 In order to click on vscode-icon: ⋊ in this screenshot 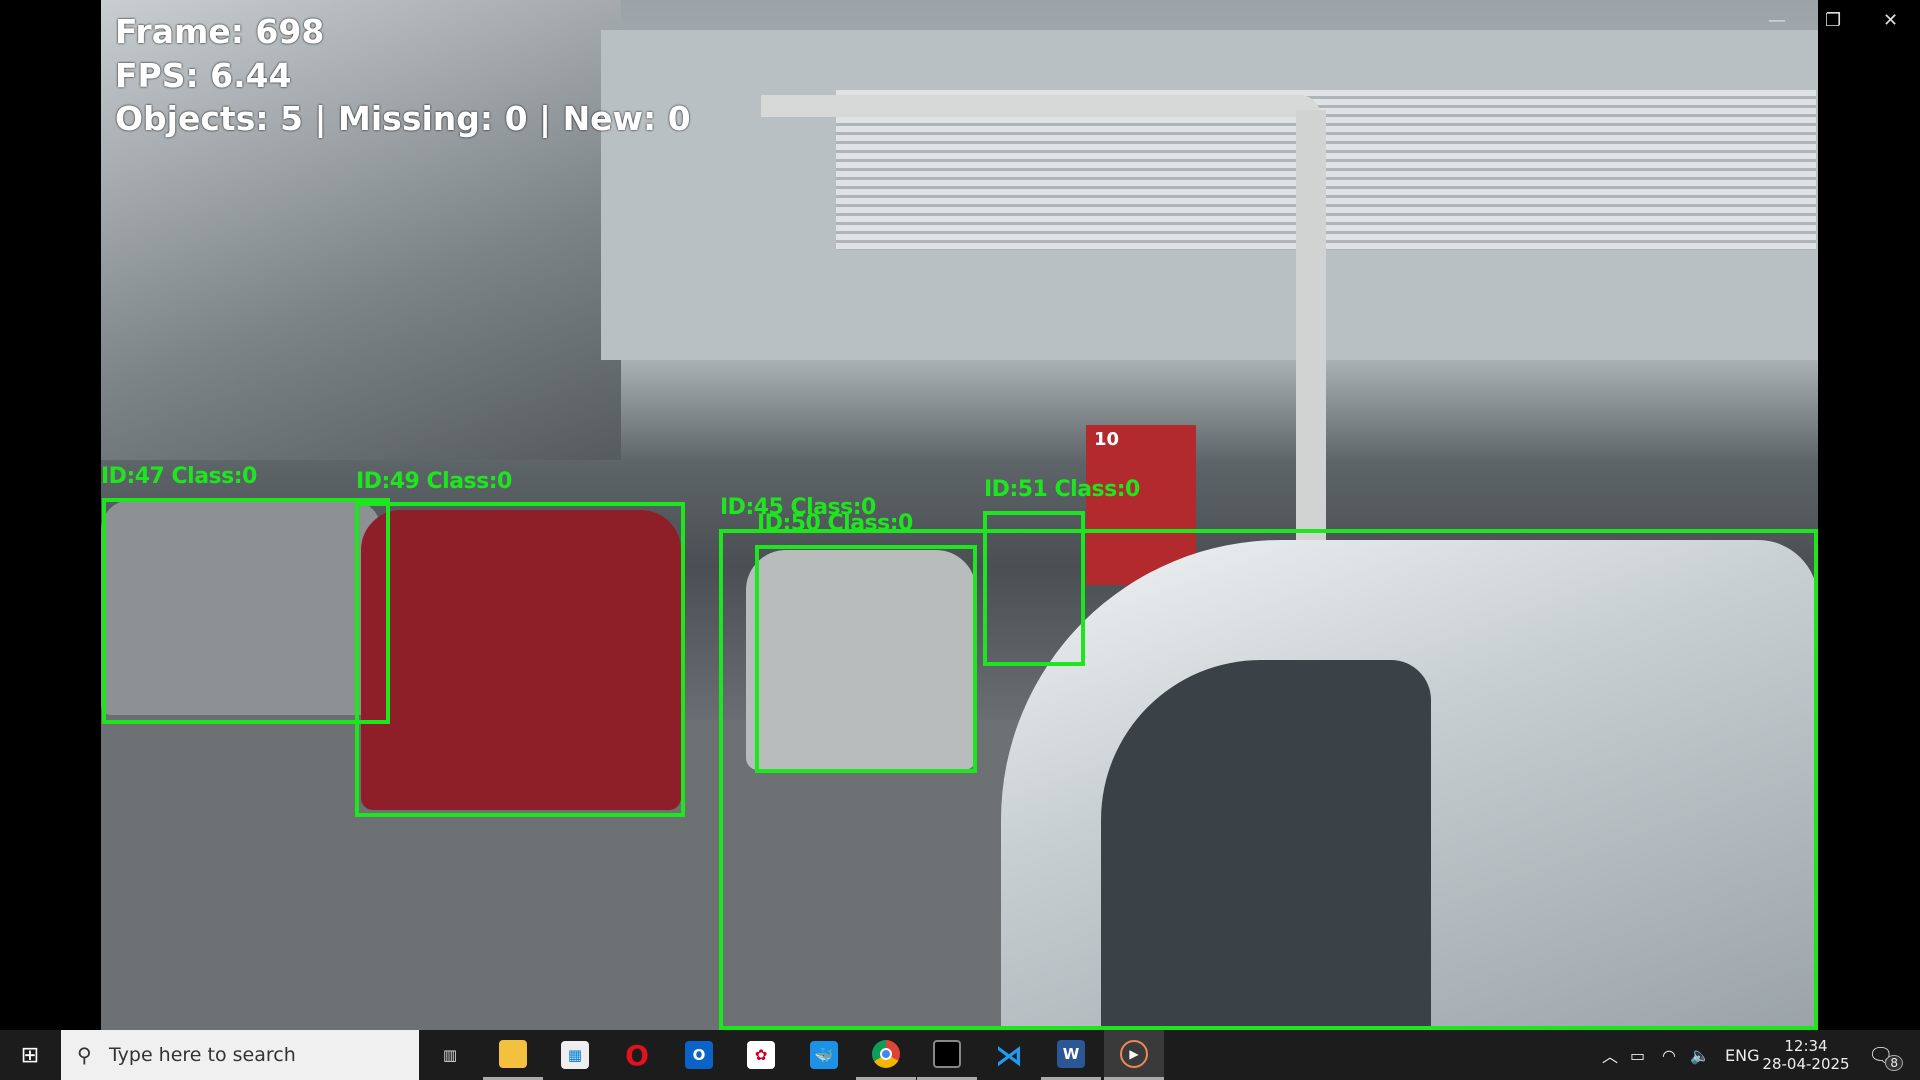, I will do `click(1009, 1055)`.